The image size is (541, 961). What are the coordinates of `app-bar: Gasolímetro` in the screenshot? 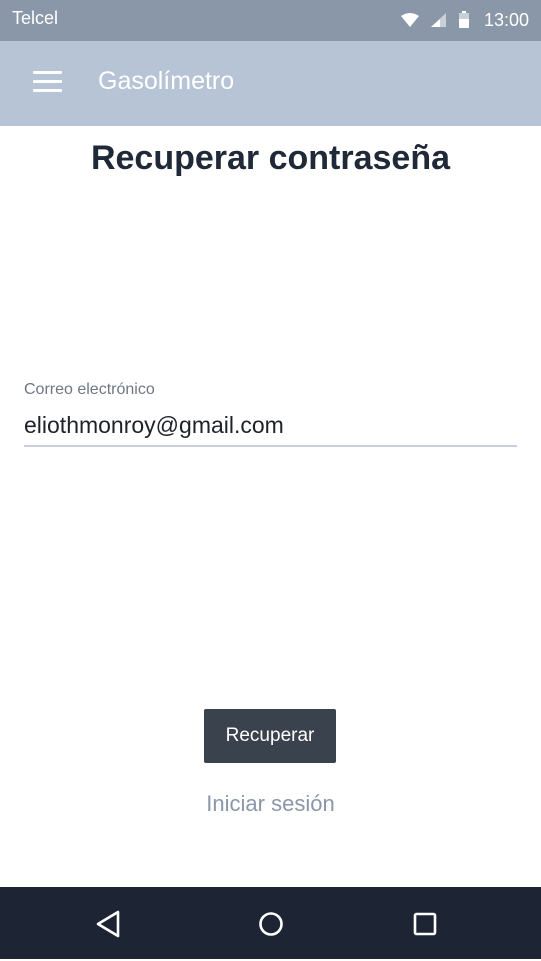 It's located at (270, 83).